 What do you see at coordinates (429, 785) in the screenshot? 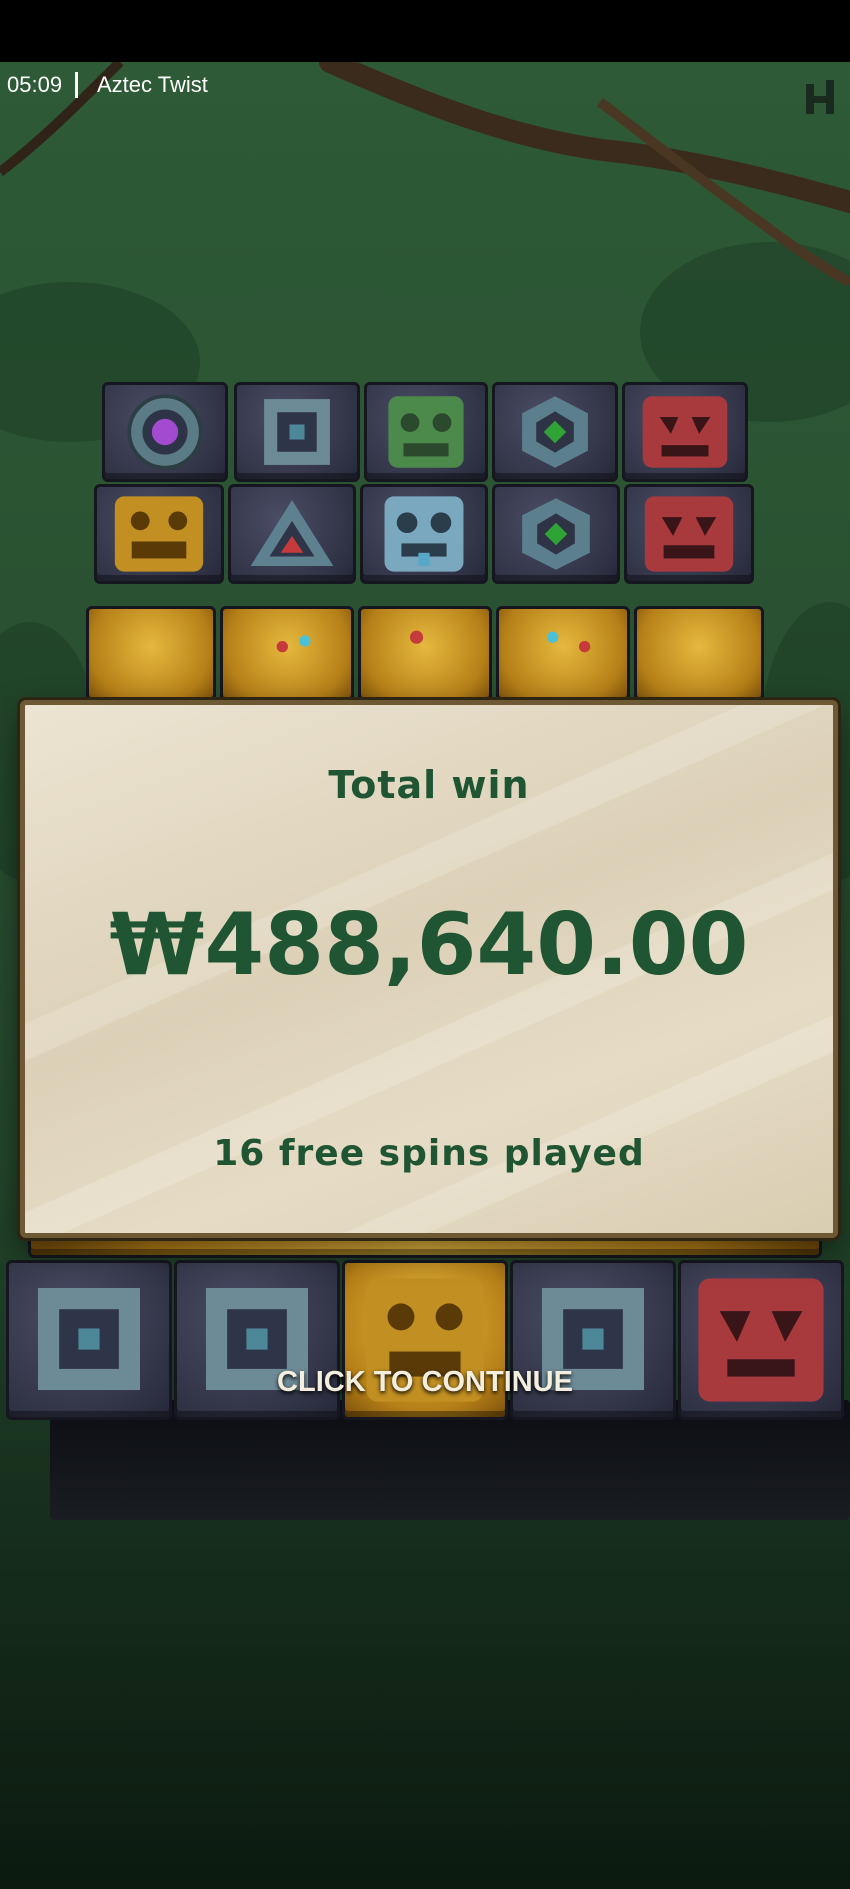
I see `panel-title: Total win` at bounding box center [429, 785].